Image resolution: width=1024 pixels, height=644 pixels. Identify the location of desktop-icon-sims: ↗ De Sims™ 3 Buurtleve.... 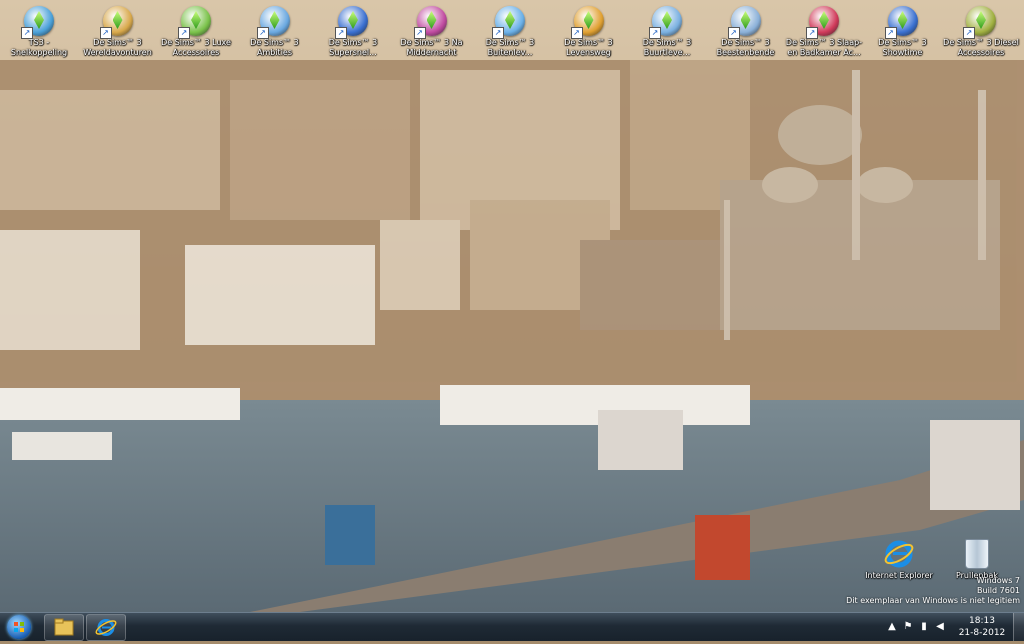
(667, 30).